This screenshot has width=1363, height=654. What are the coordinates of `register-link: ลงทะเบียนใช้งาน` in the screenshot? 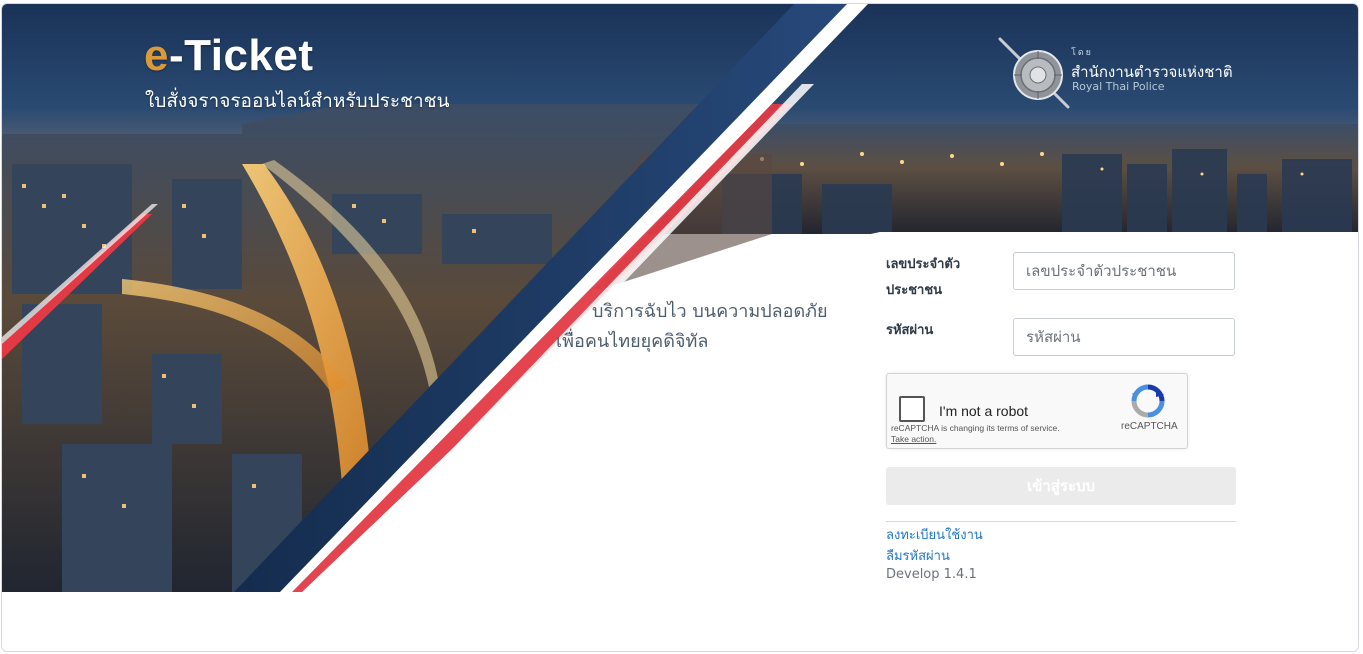 It's located at (934, 534).